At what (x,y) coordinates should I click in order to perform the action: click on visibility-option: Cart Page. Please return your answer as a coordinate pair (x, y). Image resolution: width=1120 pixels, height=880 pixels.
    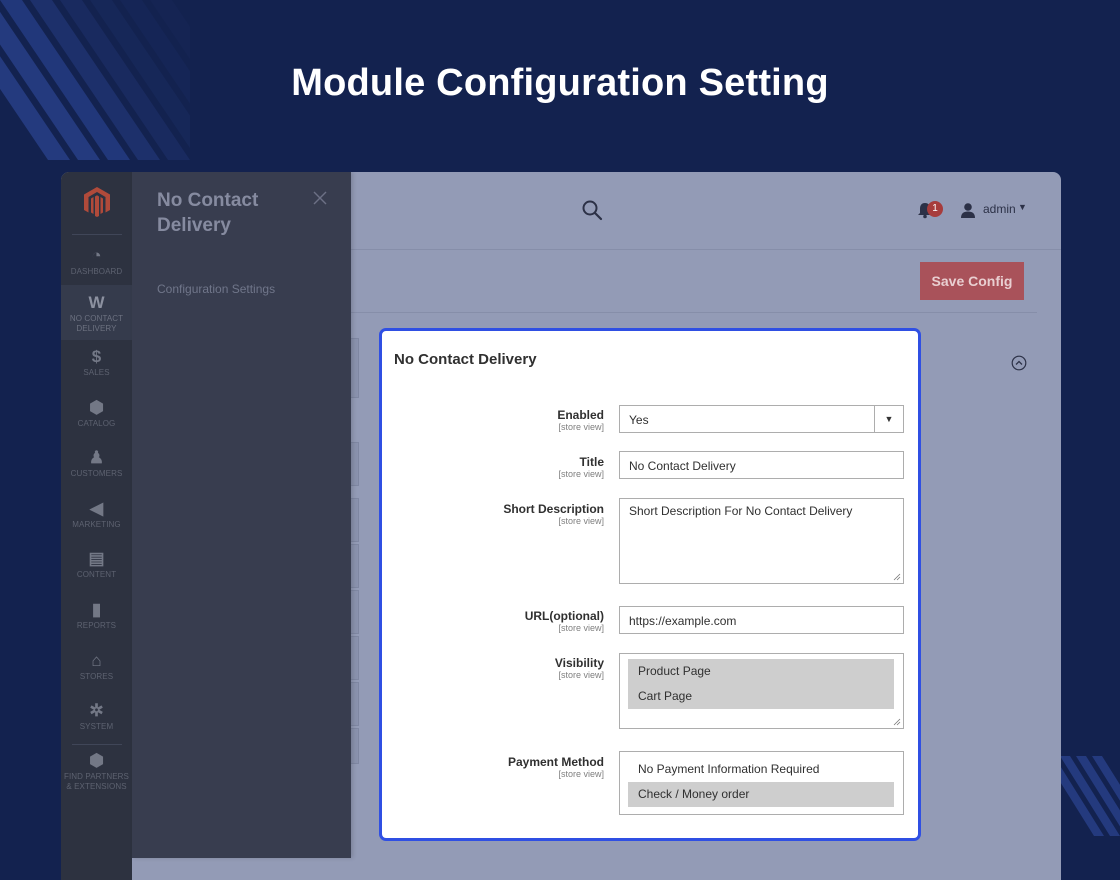
    Looking at the image, I should click on (761, 696).